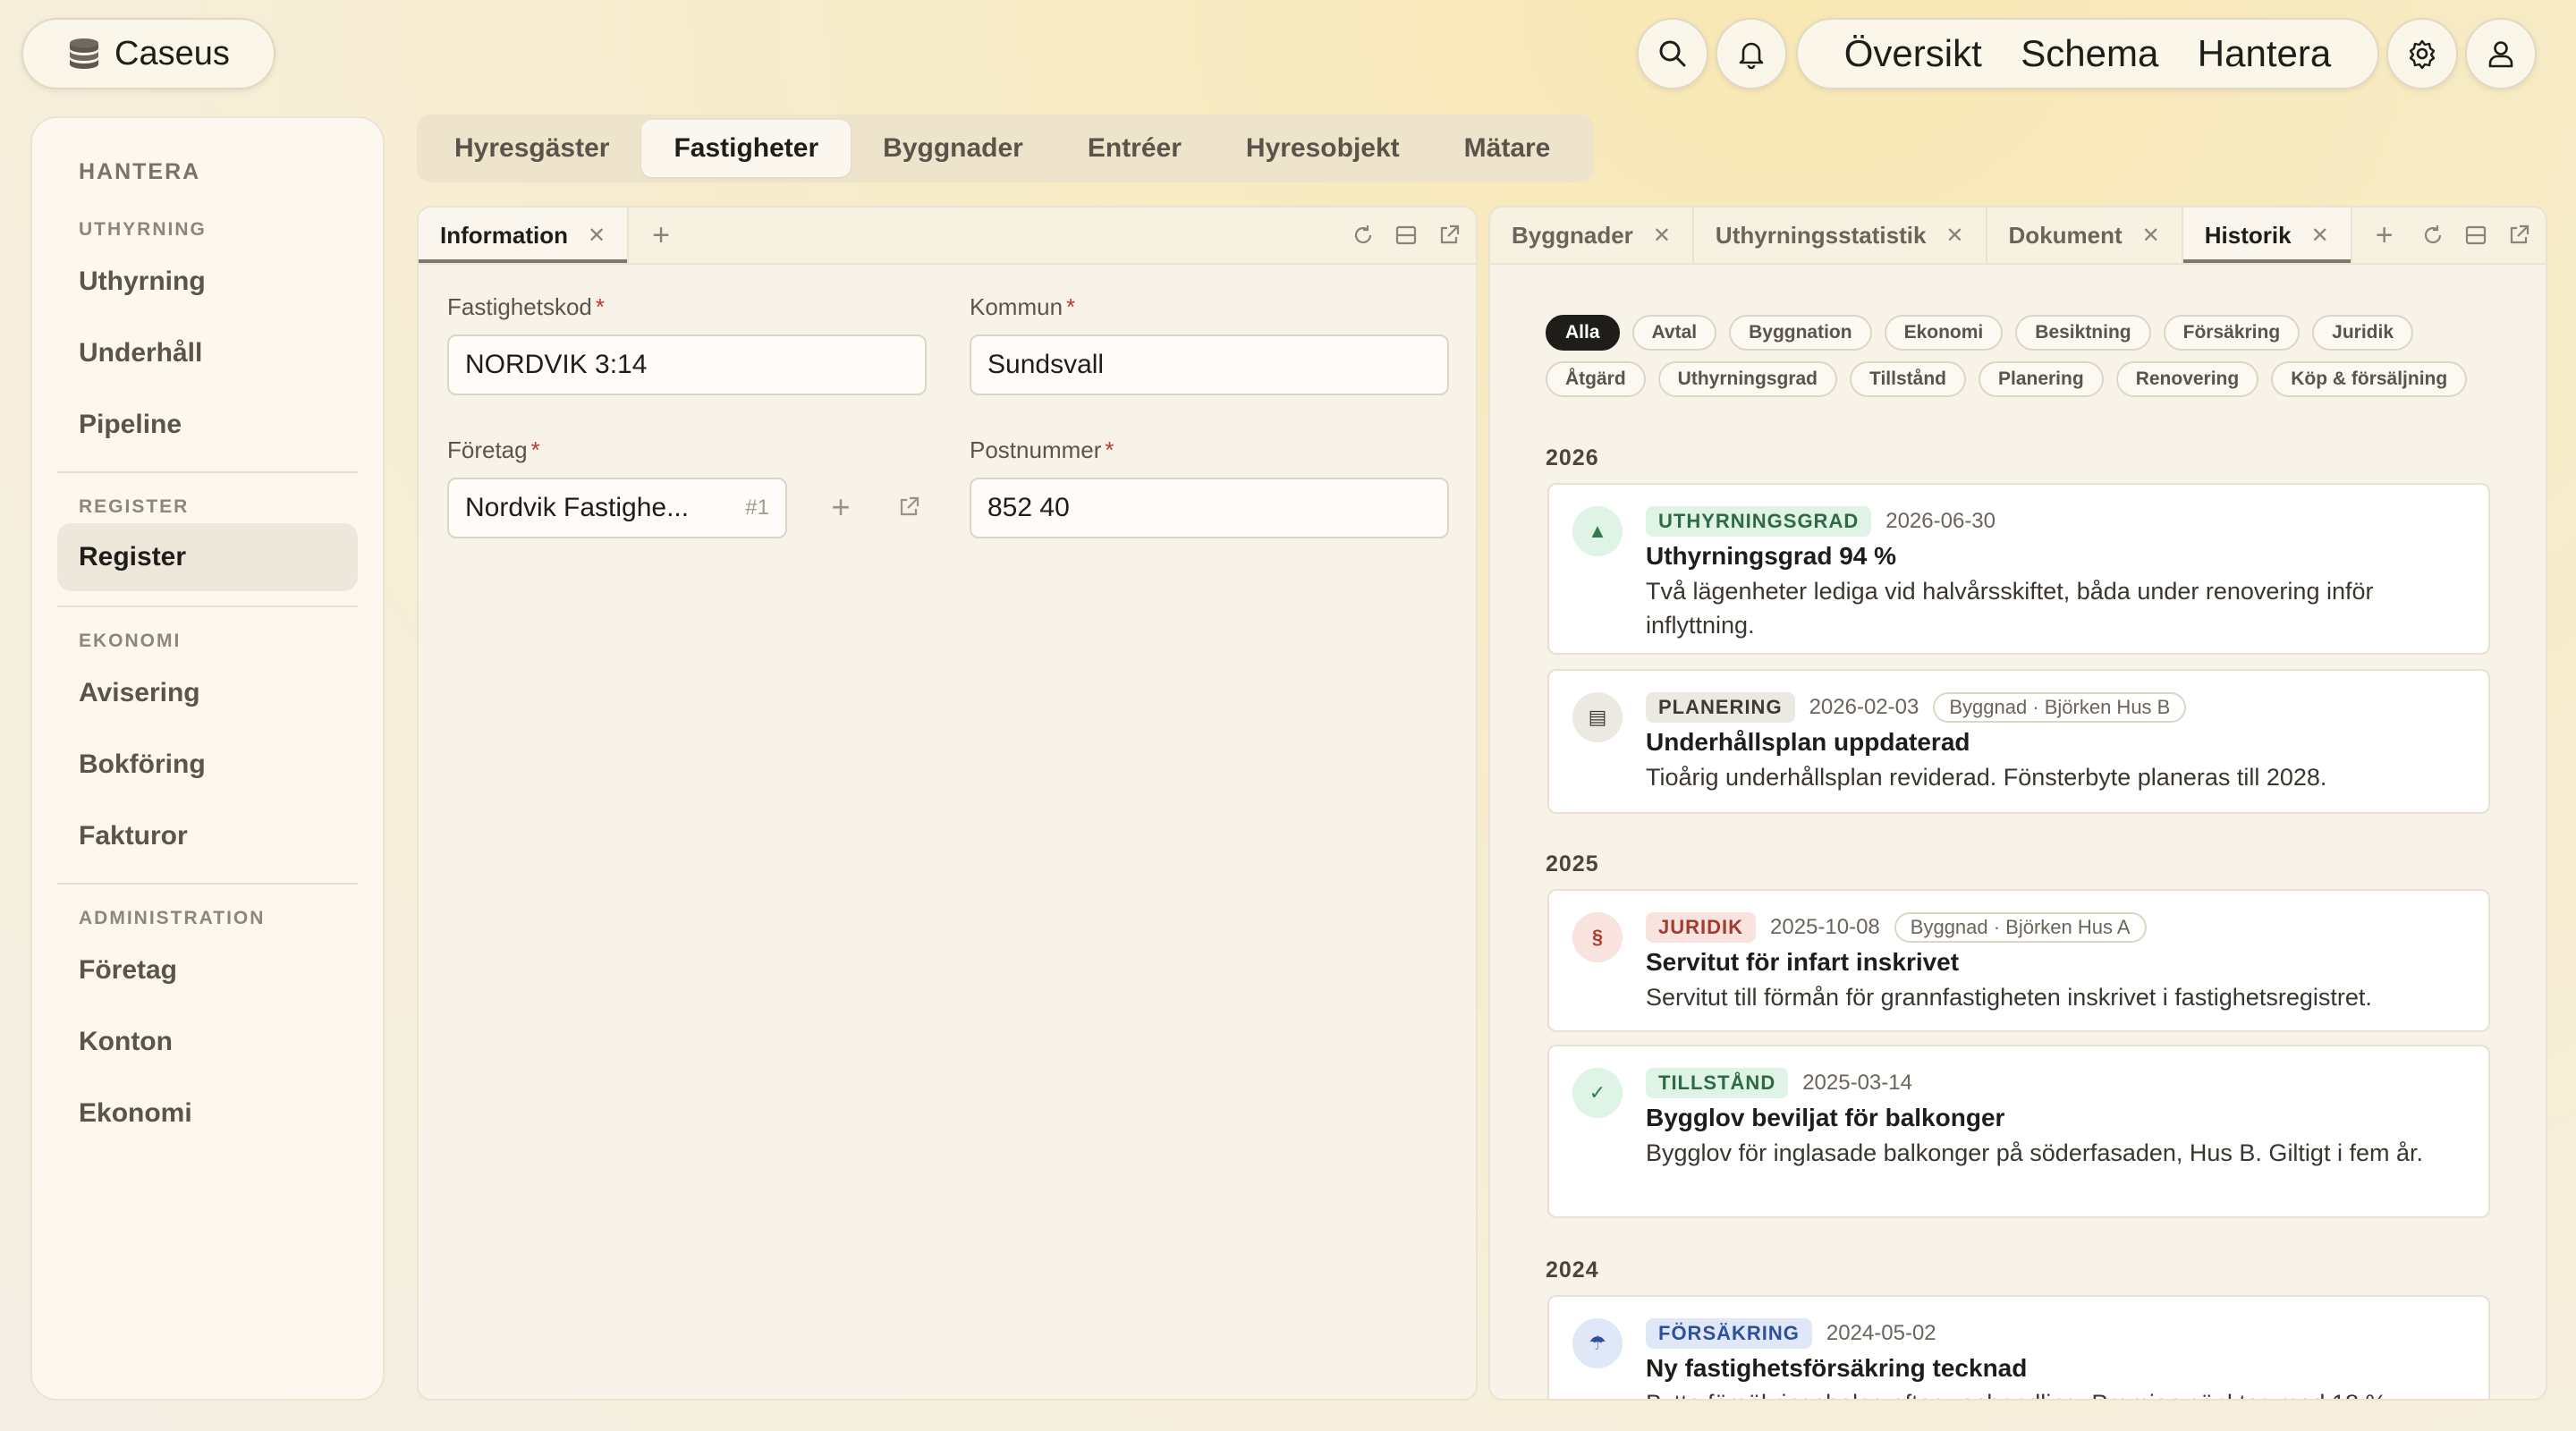 The height and width of the screenshot is (1431, 2576). What do you see at coordinates (757, 507) in the screenshot?
I see `foretag-id: #1` at bounding box center [757, 507].